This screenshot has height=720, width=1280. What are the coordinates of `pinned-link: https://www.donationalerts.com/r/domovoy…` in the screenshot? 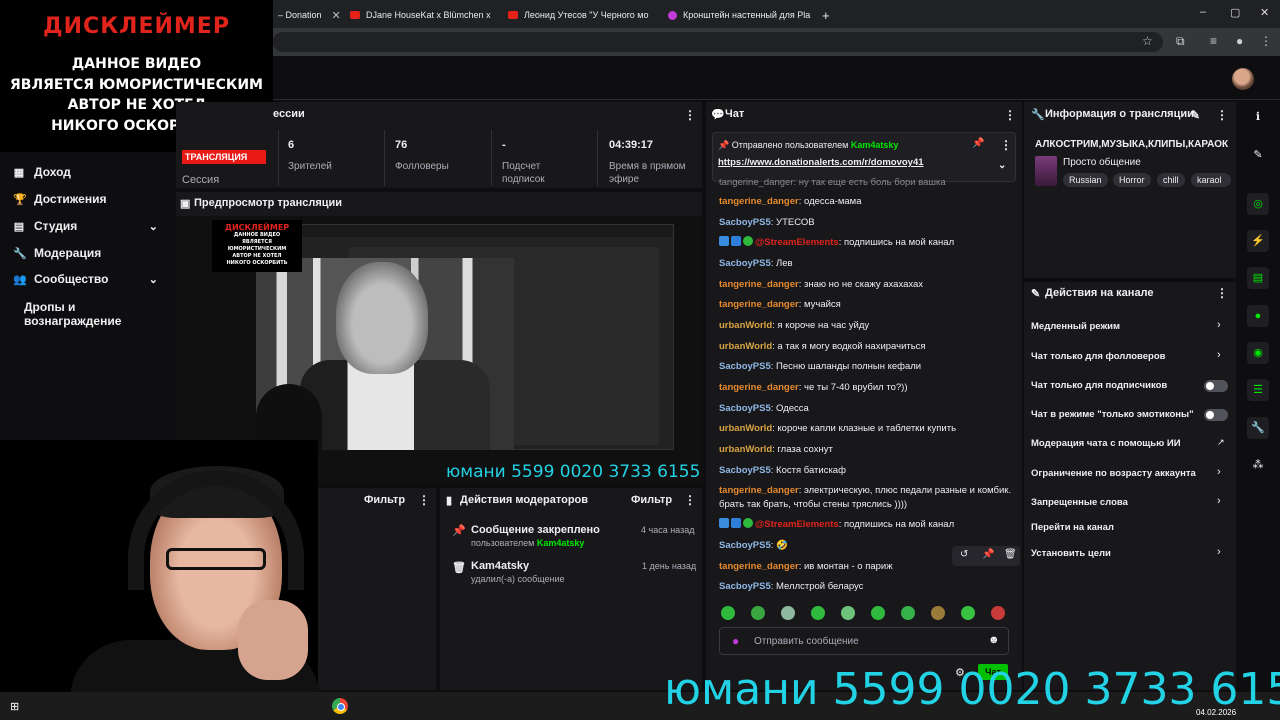 It's located at (828, 162).